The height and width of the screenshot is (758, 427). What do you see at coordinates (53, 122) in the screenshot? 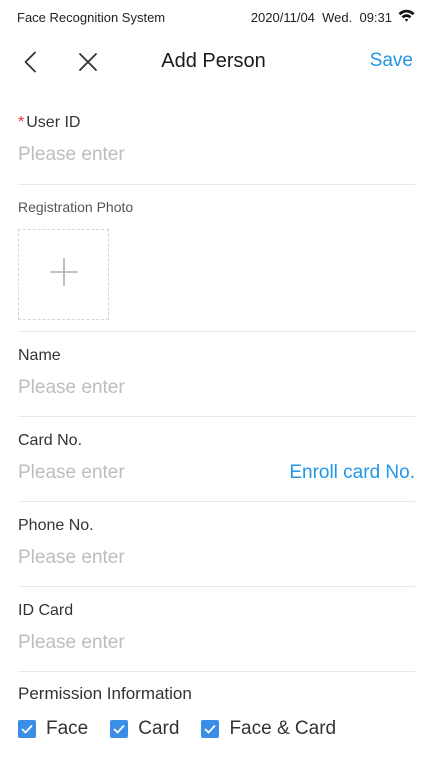
I see `user-id-label-text: User ID` at bounding box center [53, 122].